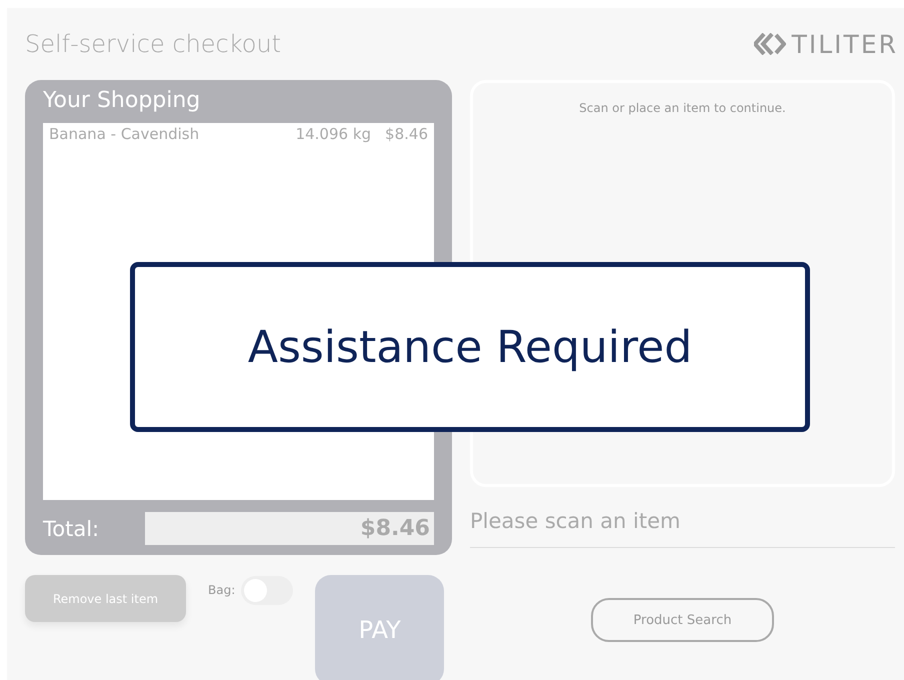 The image size is (904, 680). Describe the element at coordinates (153, 44) in the screenshot. I see `page-title: Self-service checkout` at that location.